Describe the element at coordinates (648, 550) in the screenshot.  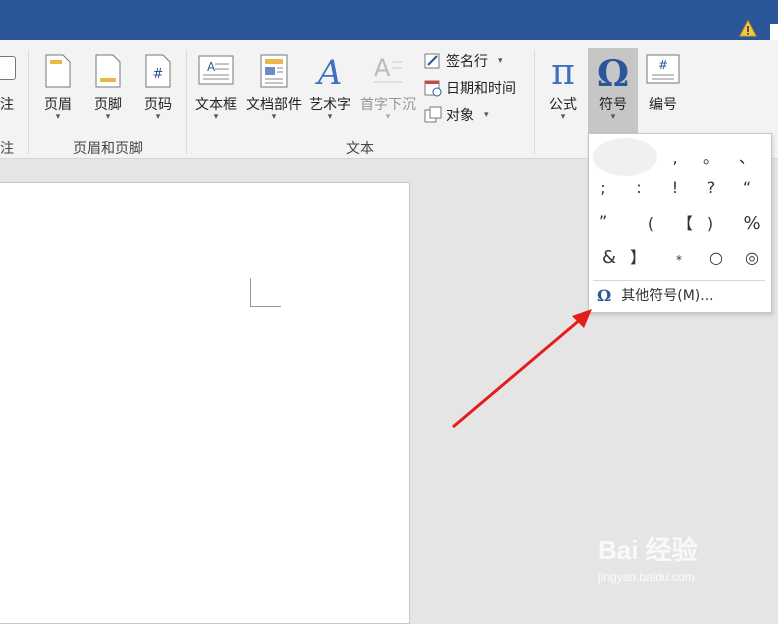
I see `watermark-logo: Bai 经验` at that location.